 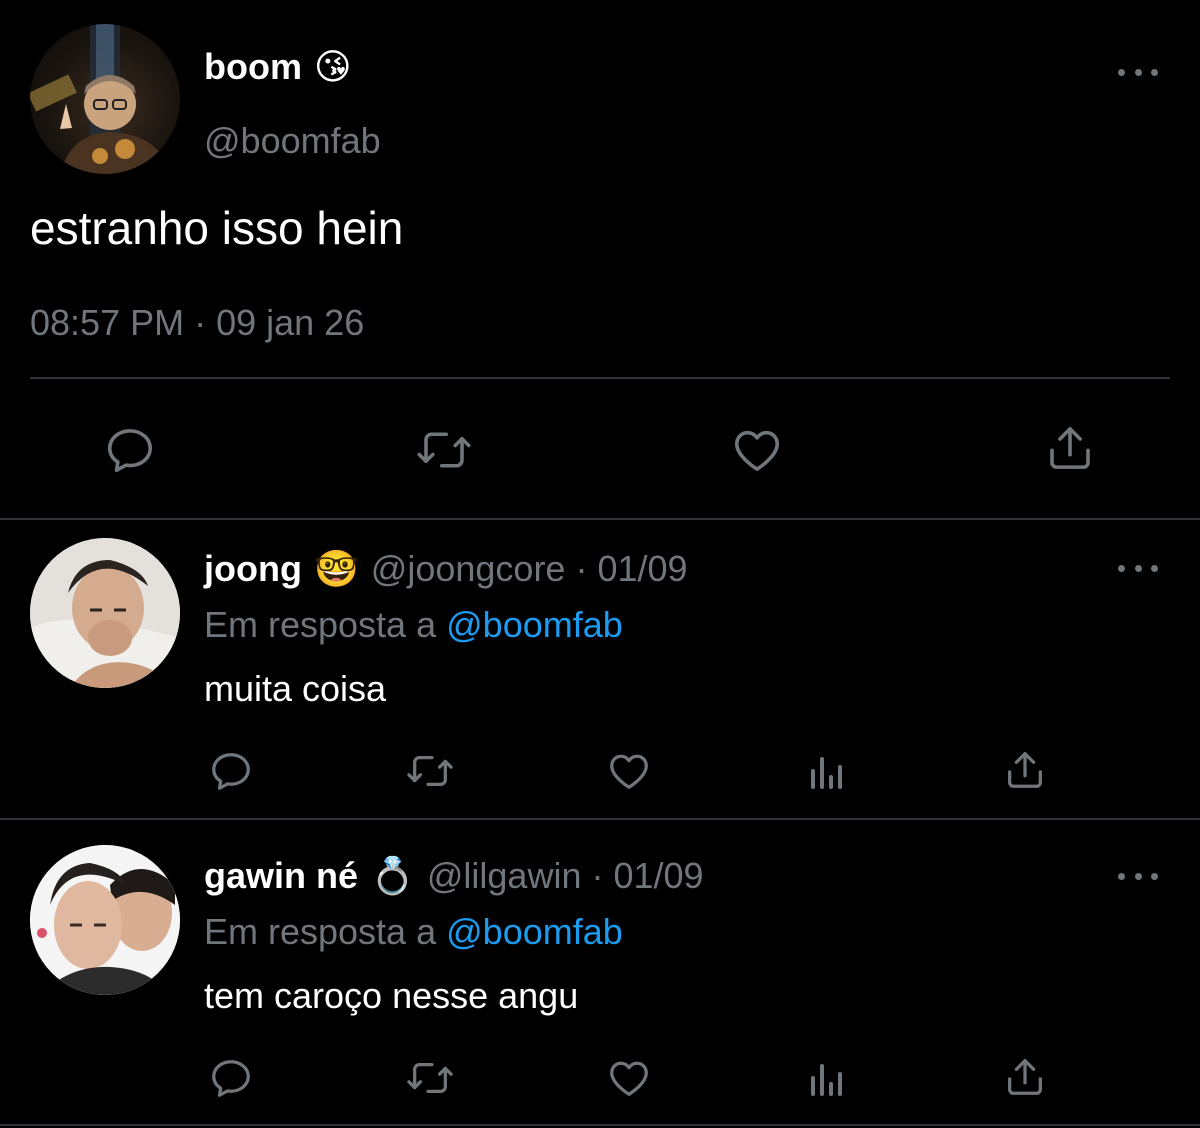 I want to click on reply-display-name: gawin né, so click(x=281, y=876).